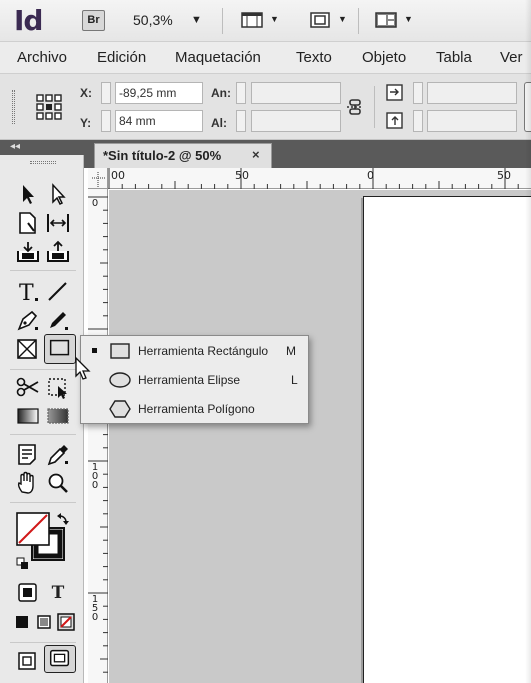 This screenshot has width=531, height=683. I want to click on bridge-button: Br, so click(93, 20).